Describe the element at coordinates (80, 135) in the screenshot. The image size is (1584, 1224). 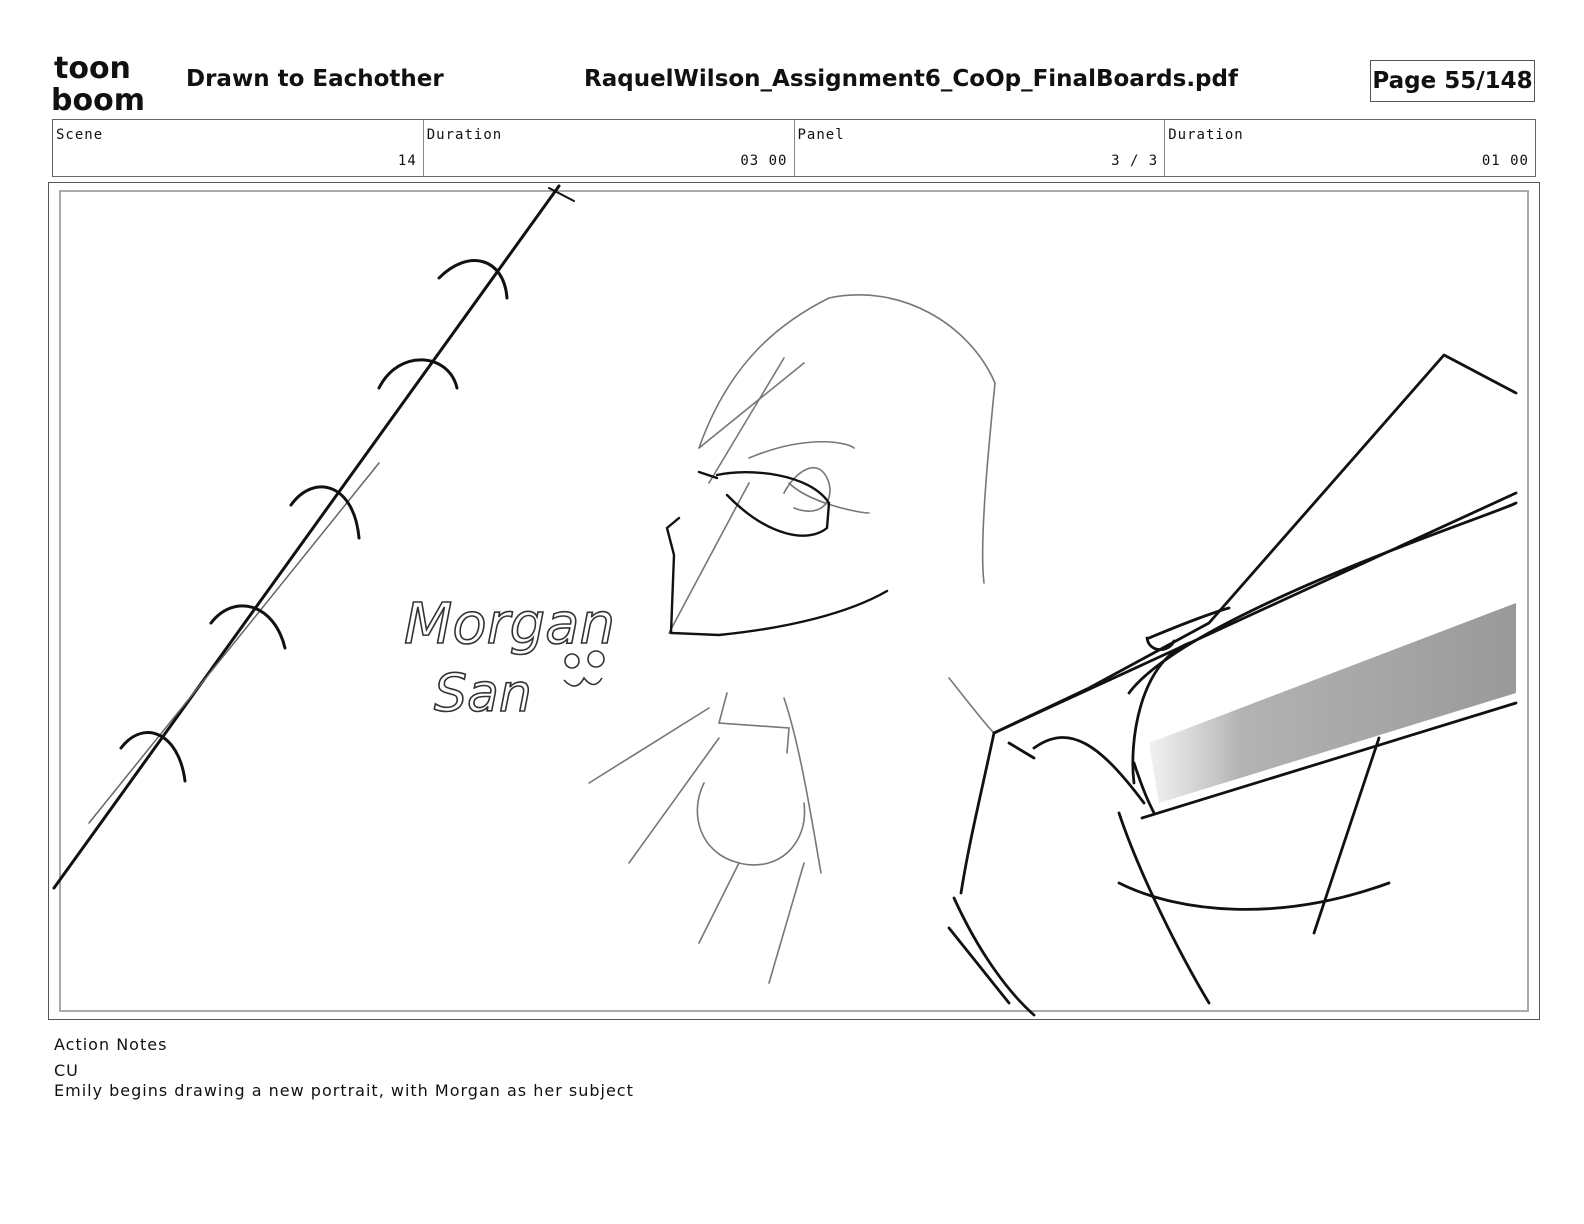
I see `scene-label: Scene` at that location.